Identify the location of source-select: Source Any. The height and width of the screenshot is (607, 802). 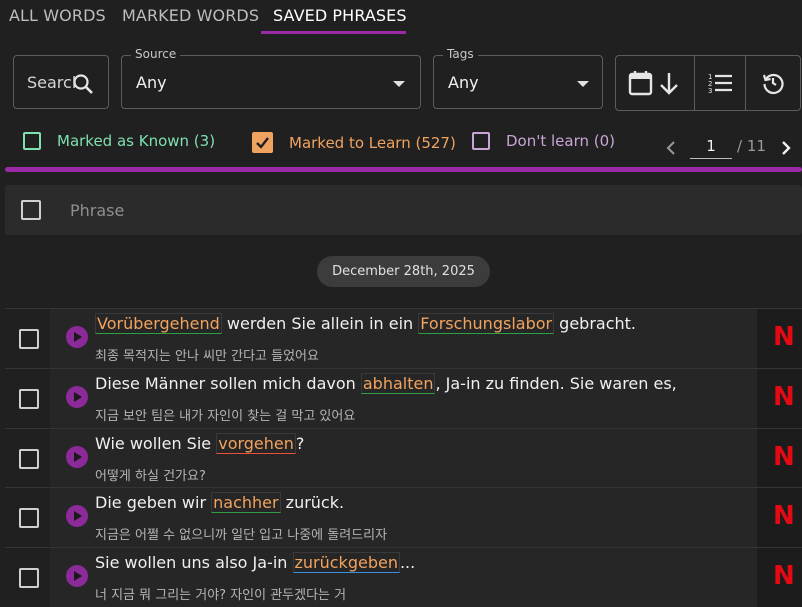
(271, 78).